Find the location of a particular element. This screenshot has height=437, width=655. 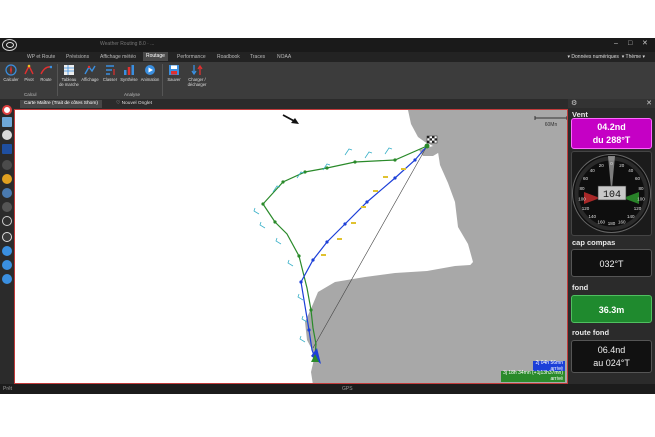

wind-direction-value: du 288°T is located at coordinates (611, 140).